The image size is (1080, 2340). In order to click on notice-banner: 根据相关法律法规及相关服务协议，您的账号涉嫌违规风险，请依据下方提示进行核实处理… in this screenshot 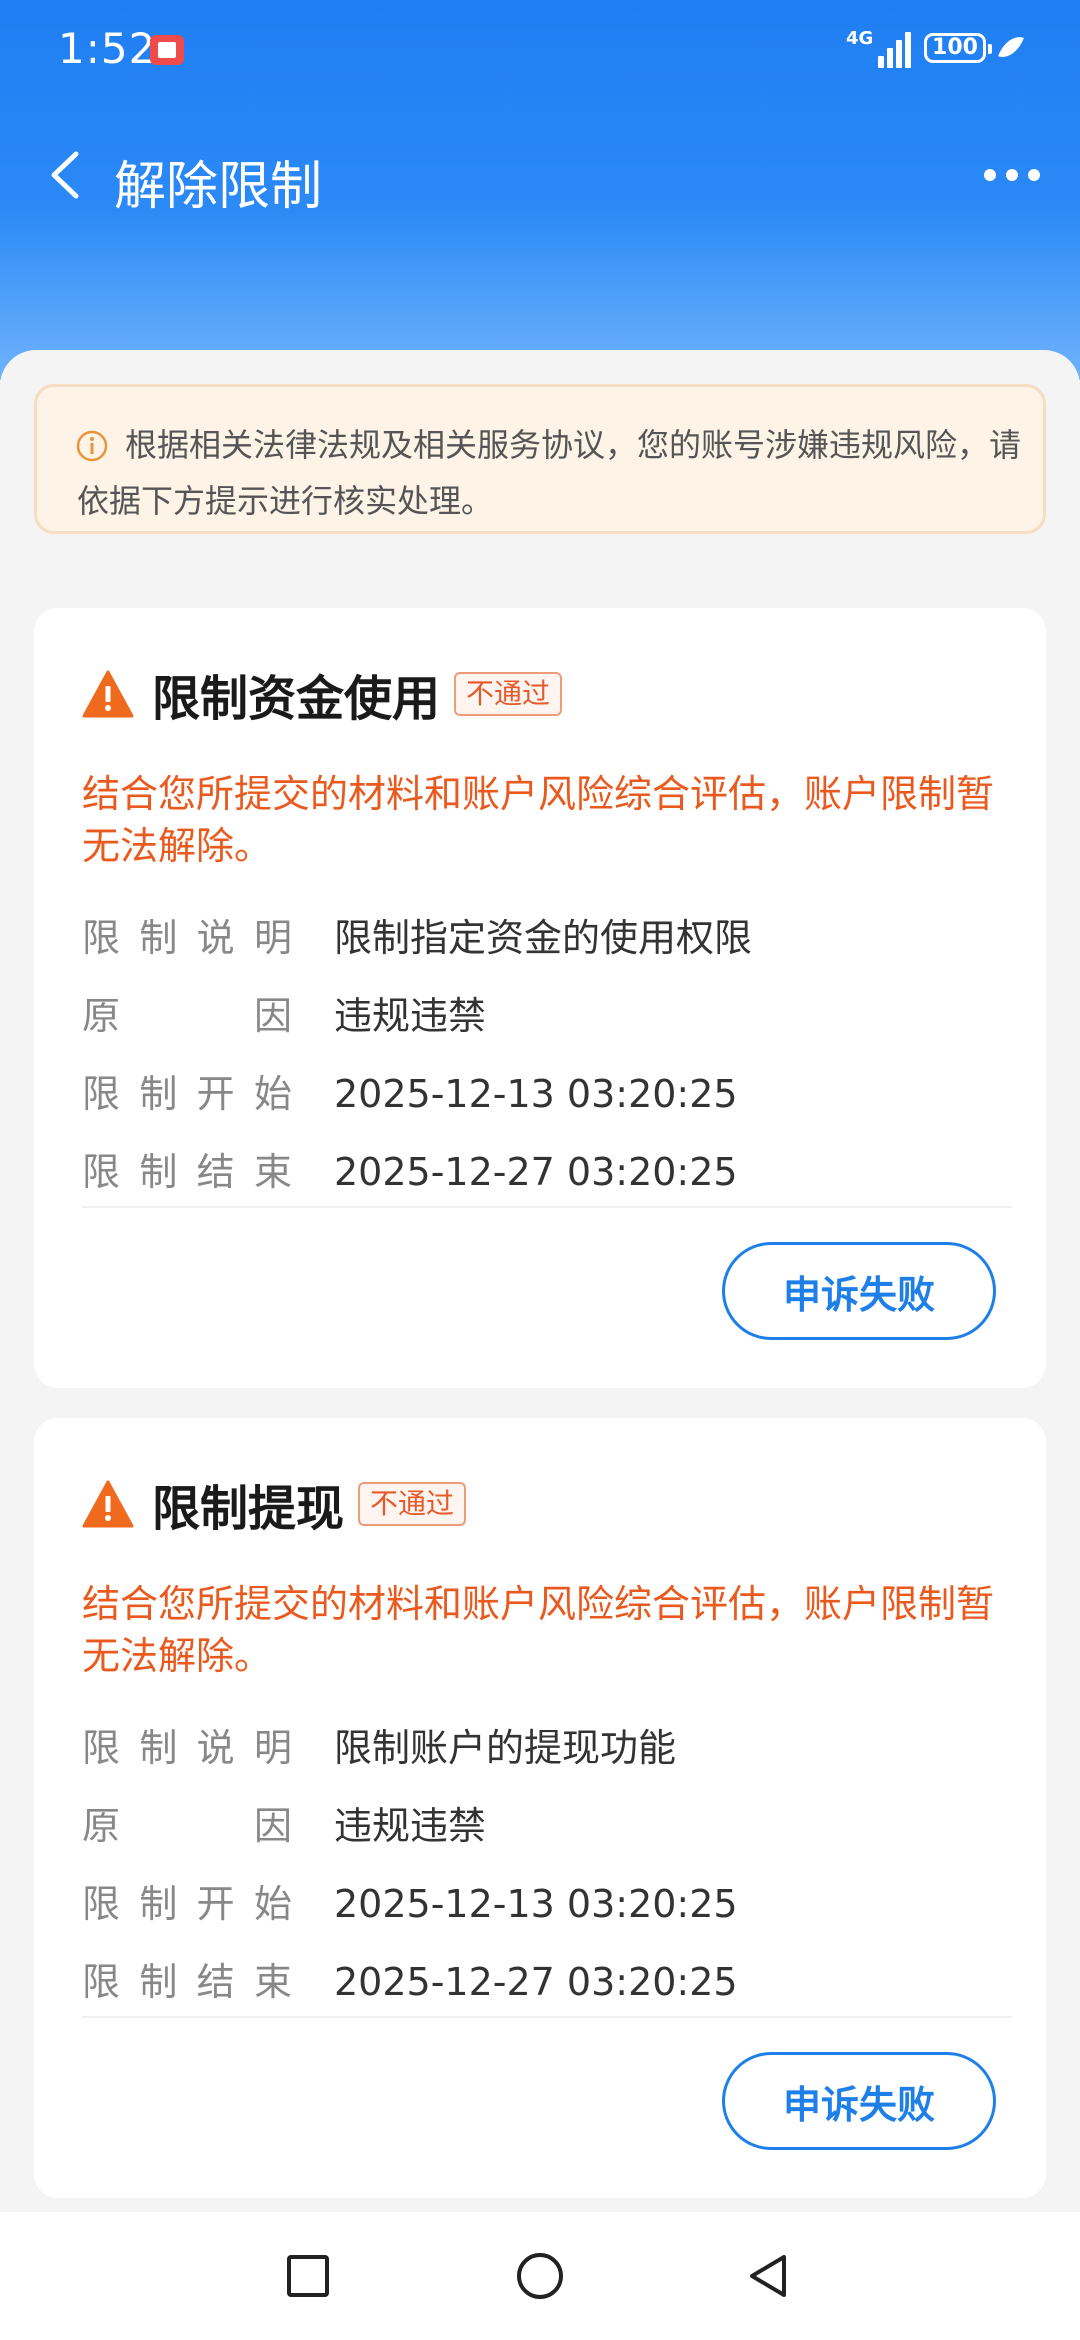, I will do `click(540, 459)`.